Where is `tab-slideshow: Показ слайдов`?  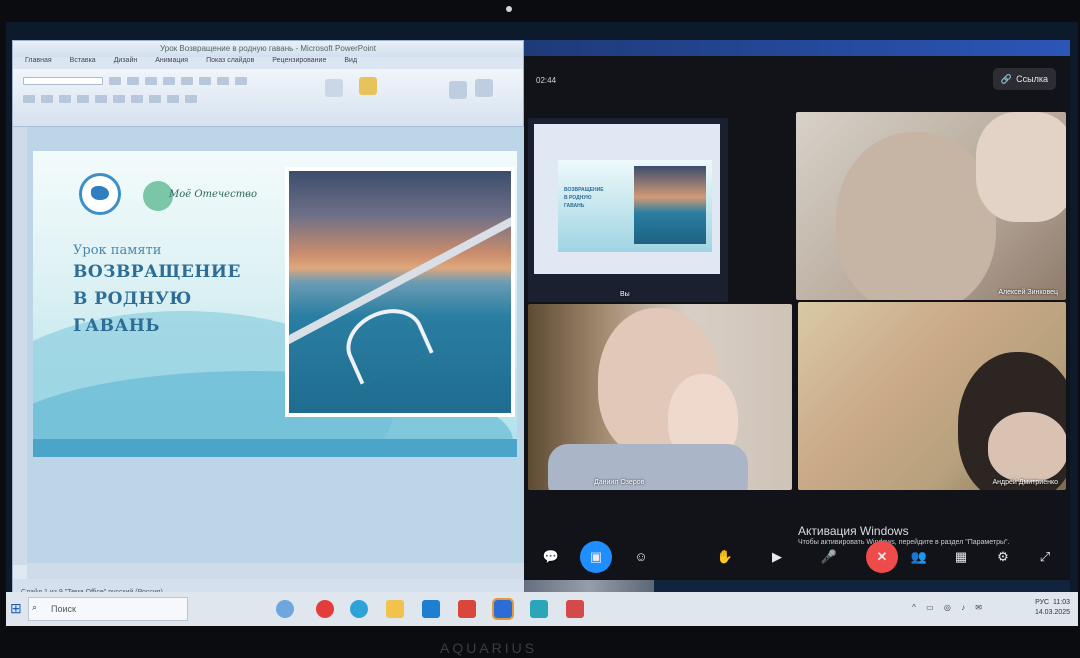
tab-slideshow: Показ слайдов is located at coordinates (230, 63).